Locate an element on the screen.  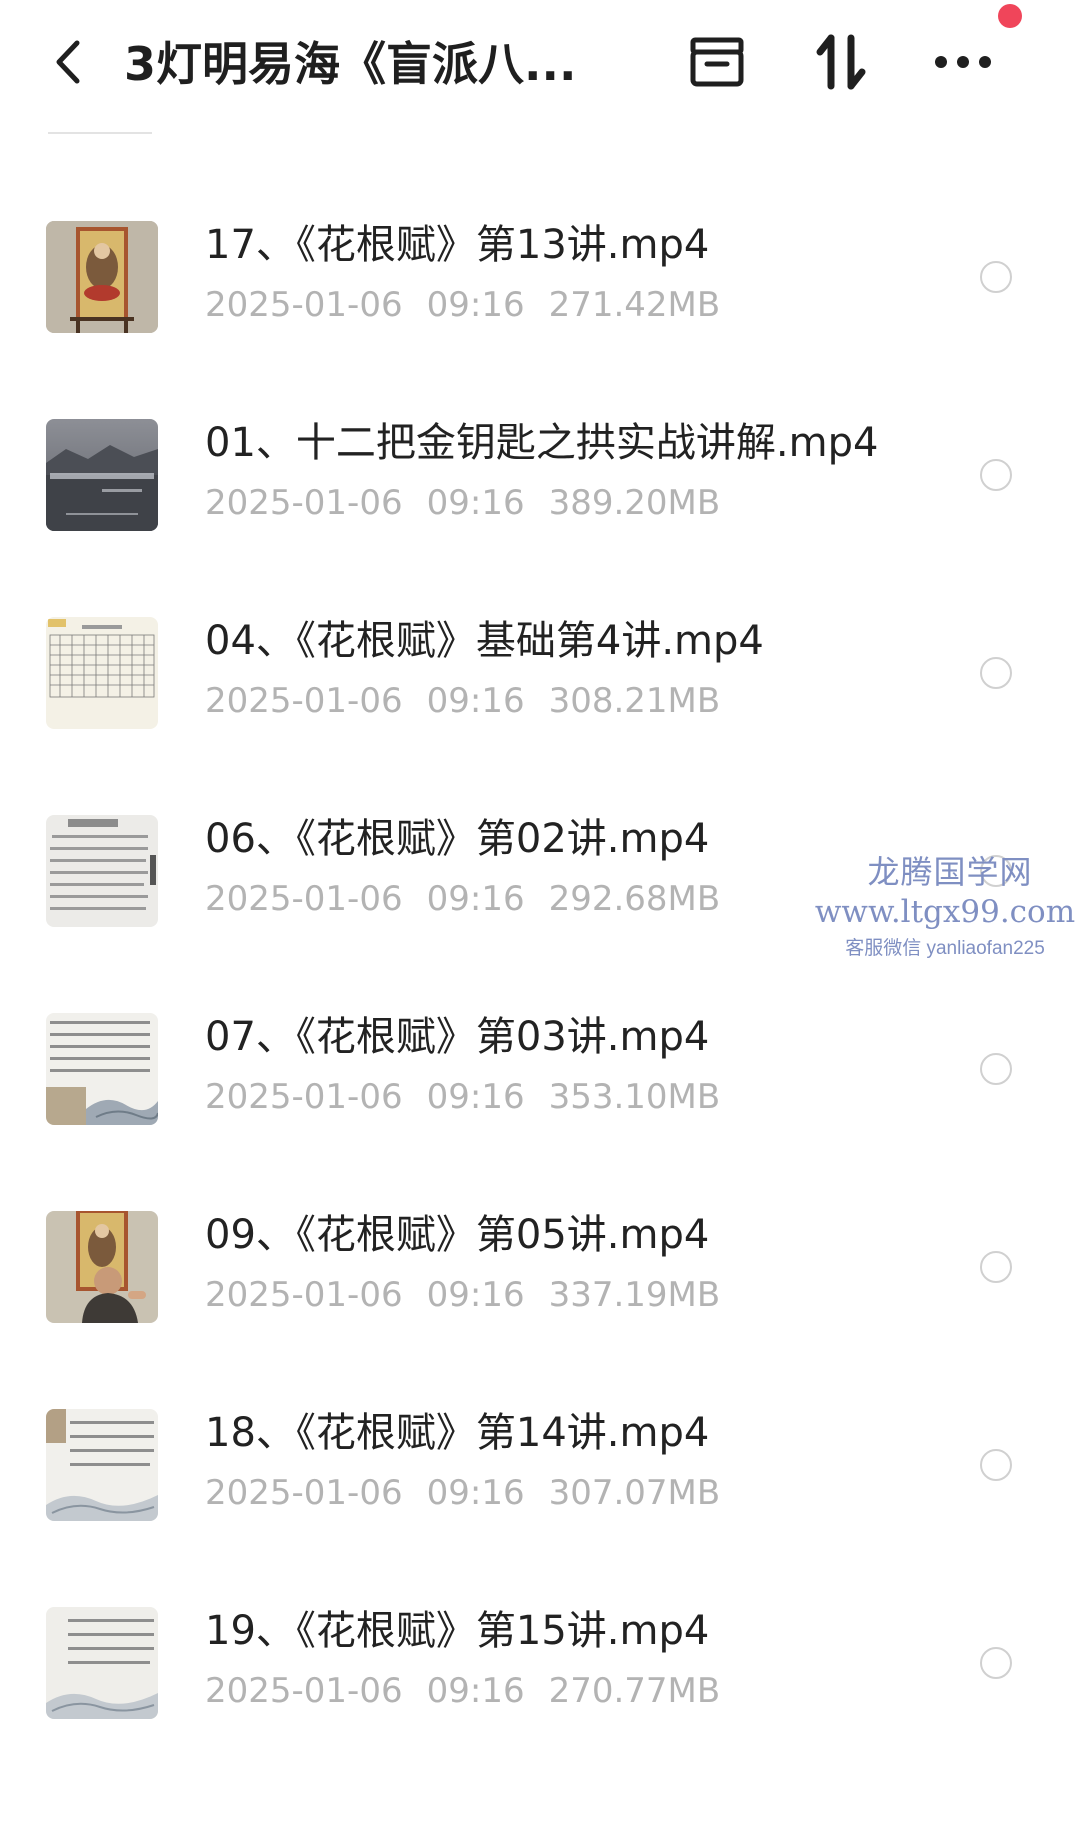
file-name: 01、十二把金钥匙之拱实战讲解.mp4 is located at coordinates (542, 443).